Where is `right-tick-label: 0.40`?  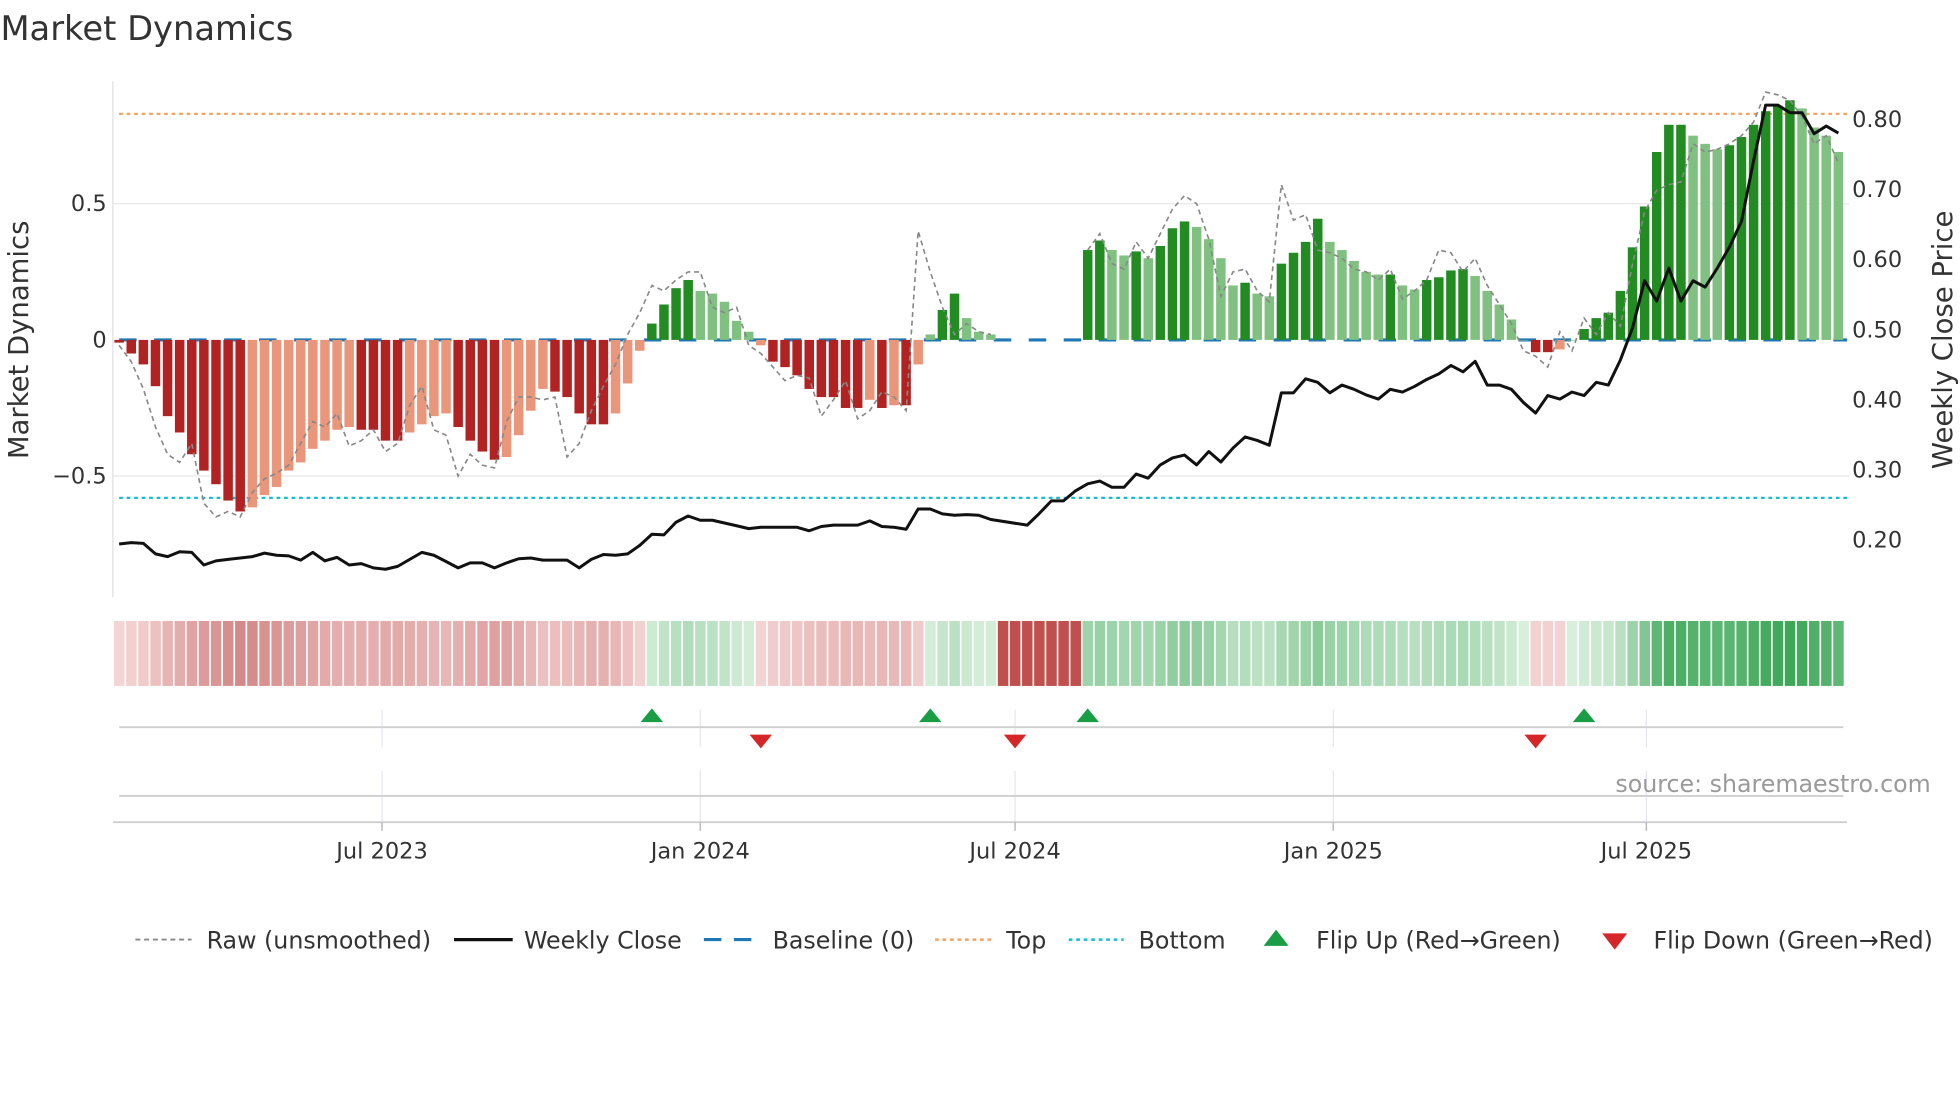
right-tick-label: 0.40 is located at coordinates (1877, 400).